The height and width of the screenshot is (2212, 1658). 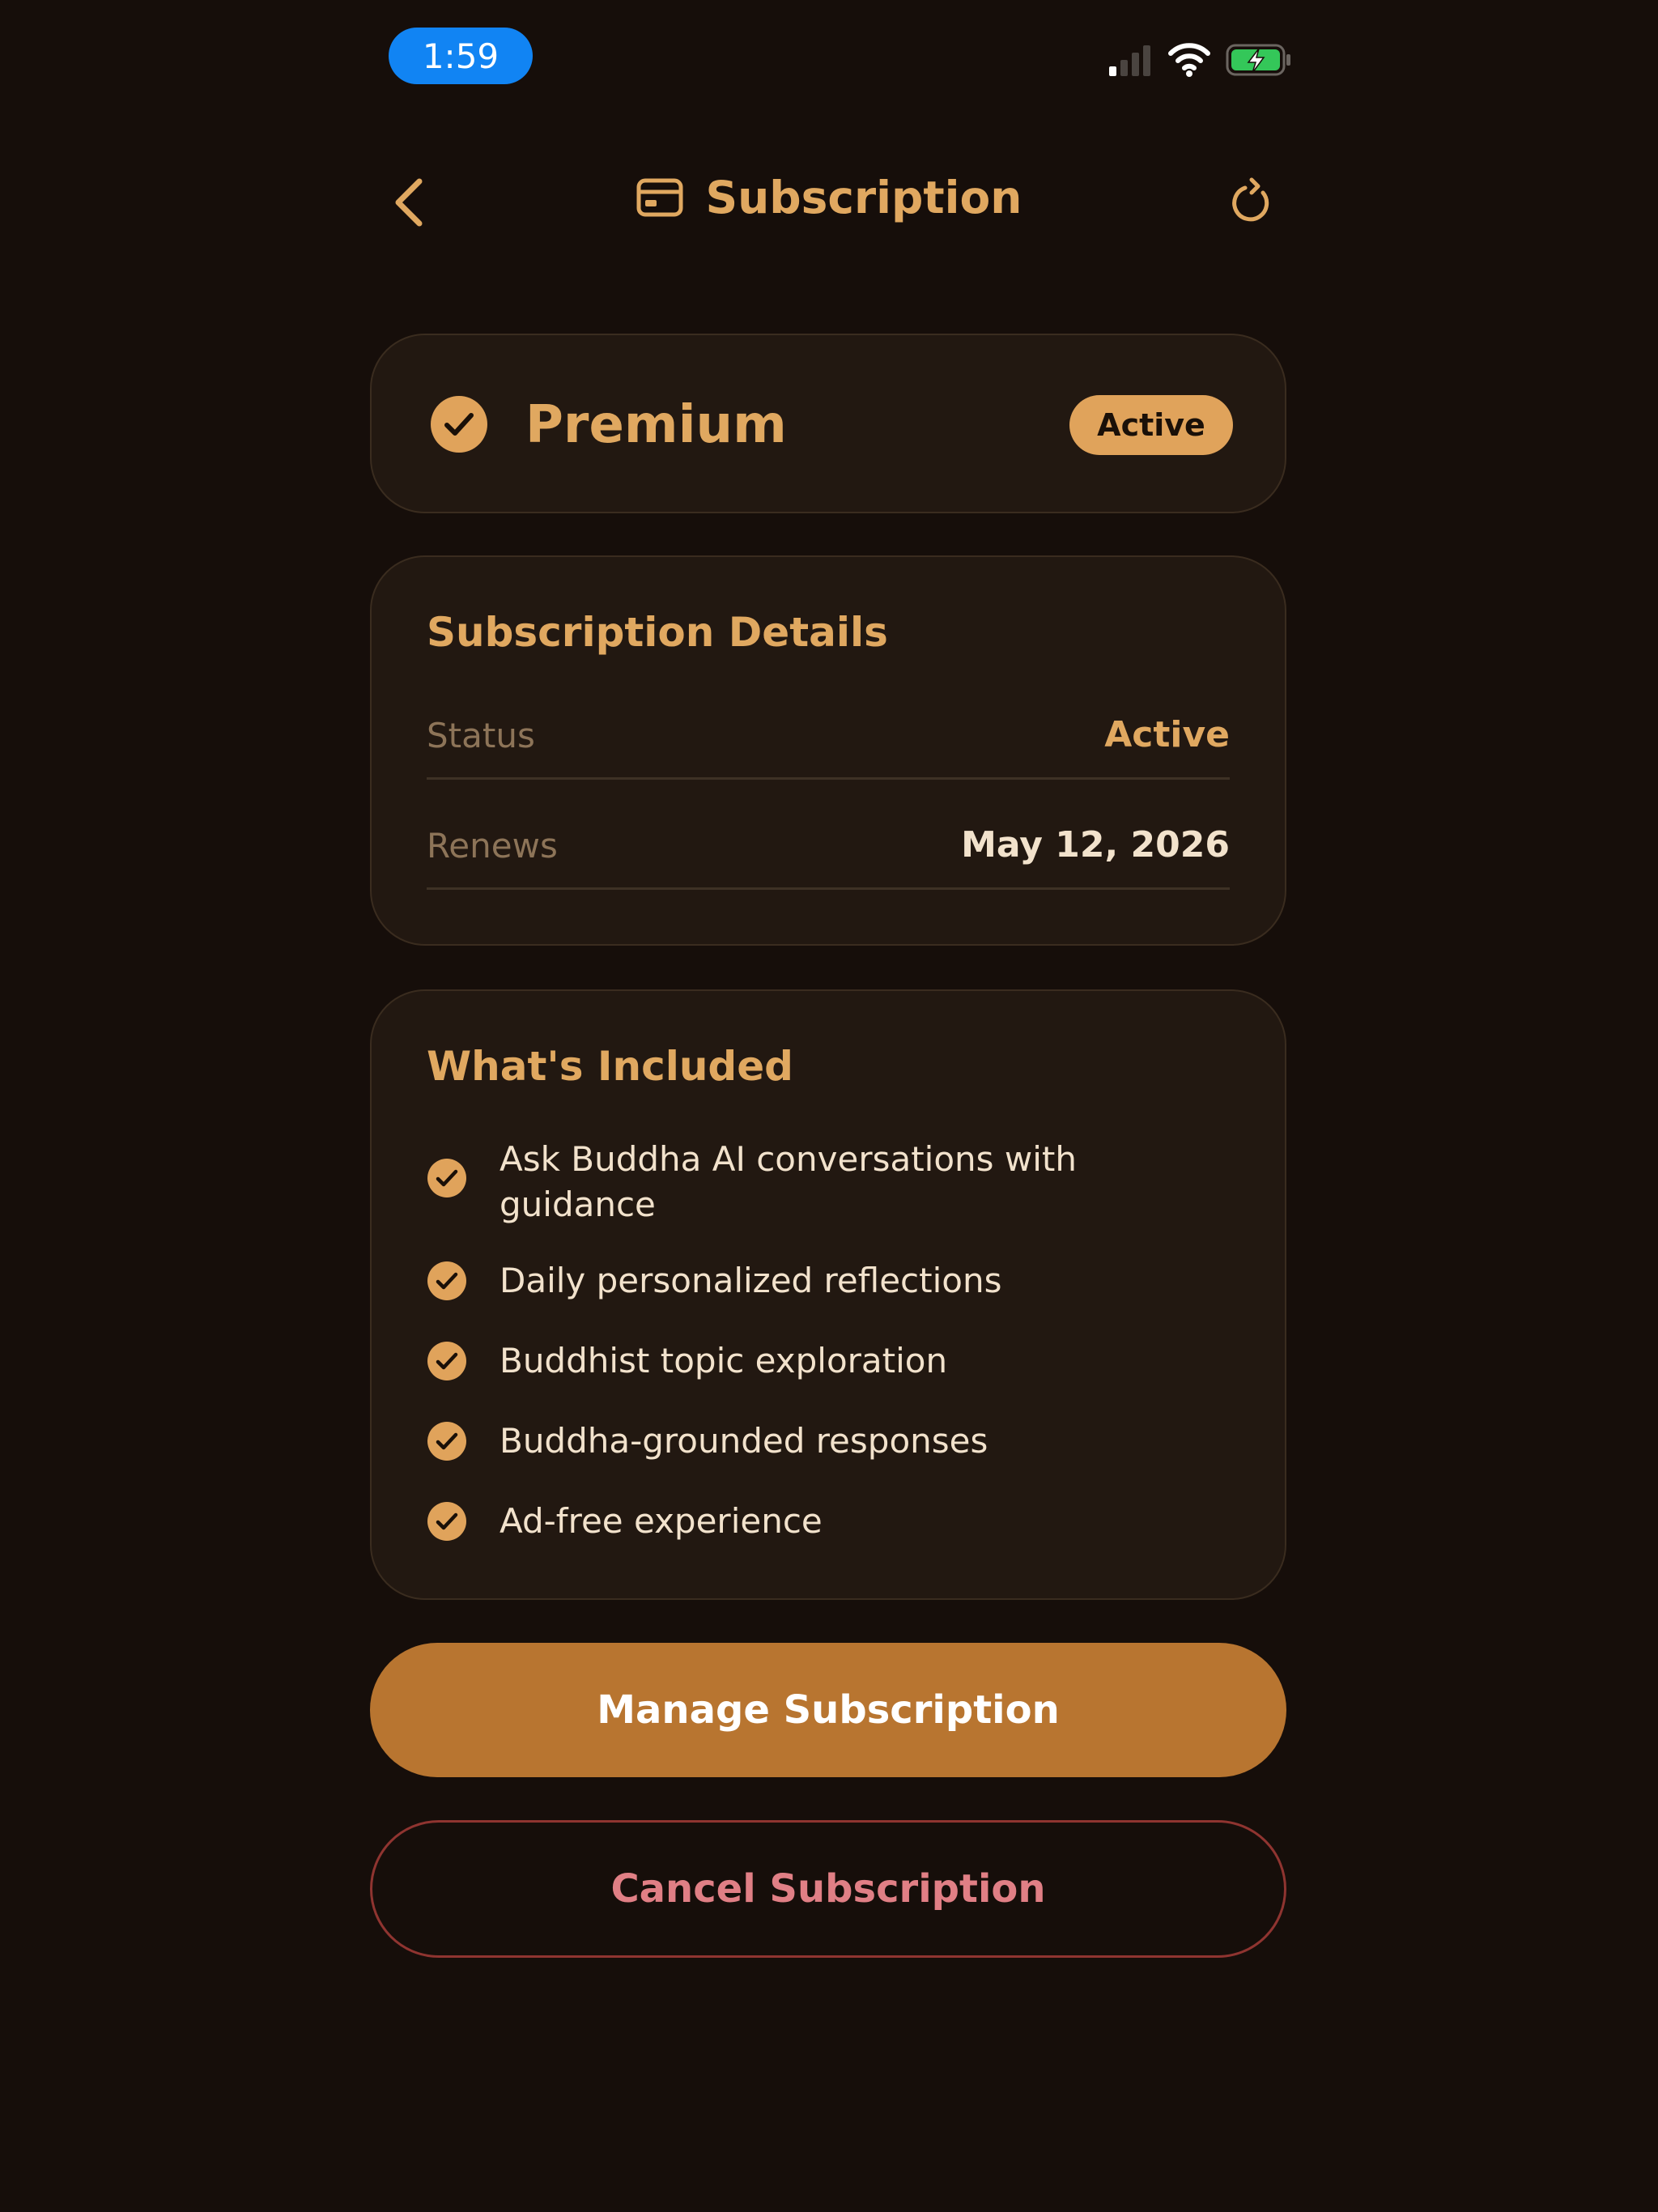 What do you see at coordinates (828, 424) in the screenshot?
I see `plan-card: Premium Active` at bounding box center [828, 424].